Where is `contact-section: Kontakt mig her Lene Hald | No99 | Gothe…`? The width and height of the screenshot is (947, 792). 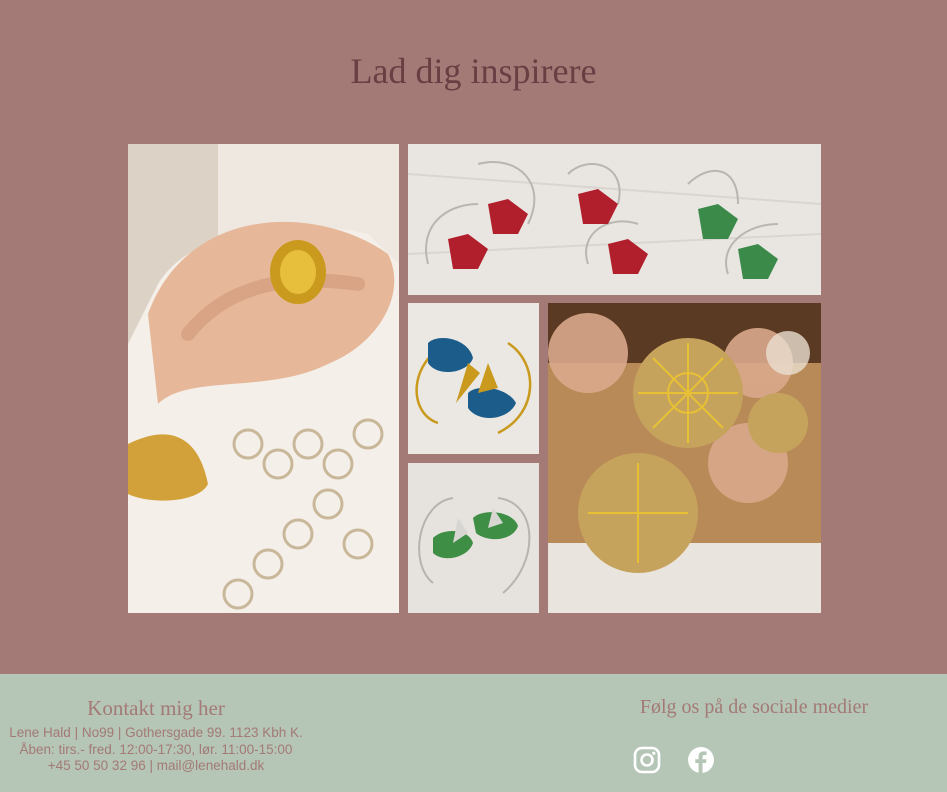 contact-section: Kontakt mig her Lene Hald | No99 | Gothe… is located at coordinates (156, 735).